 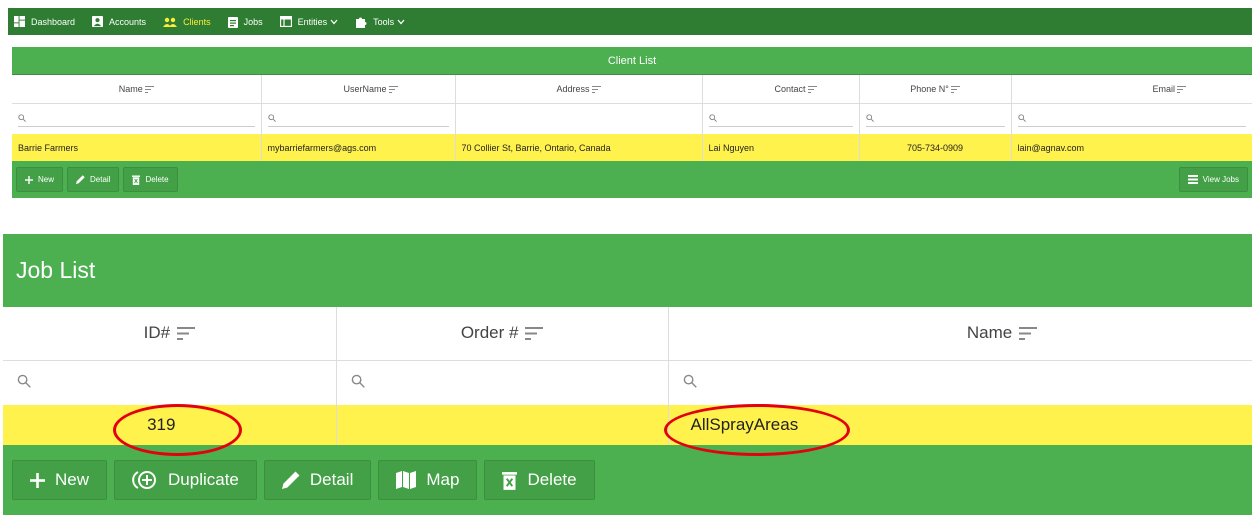 What do you see at coordinates (744, 424) in the screenshot?
I see `cell-name-value: AllSprayAreas` at bounding box center [744, 424].